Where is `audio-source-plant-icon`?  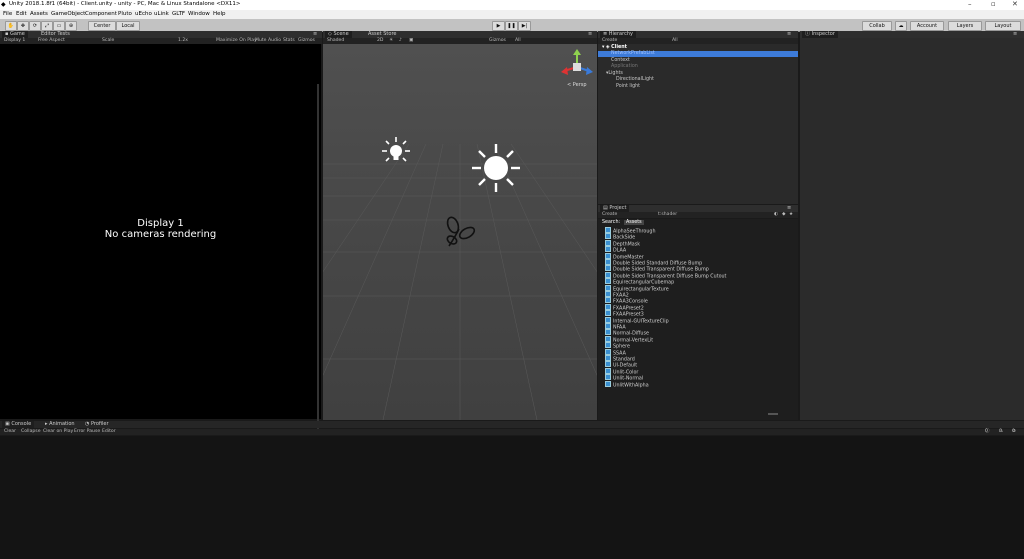
audio-source-plant-icon is located at coordinates (460, 232).